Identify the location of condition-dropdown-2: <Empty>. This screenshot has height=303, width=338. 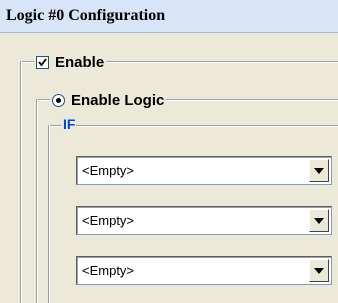
(204, 220).